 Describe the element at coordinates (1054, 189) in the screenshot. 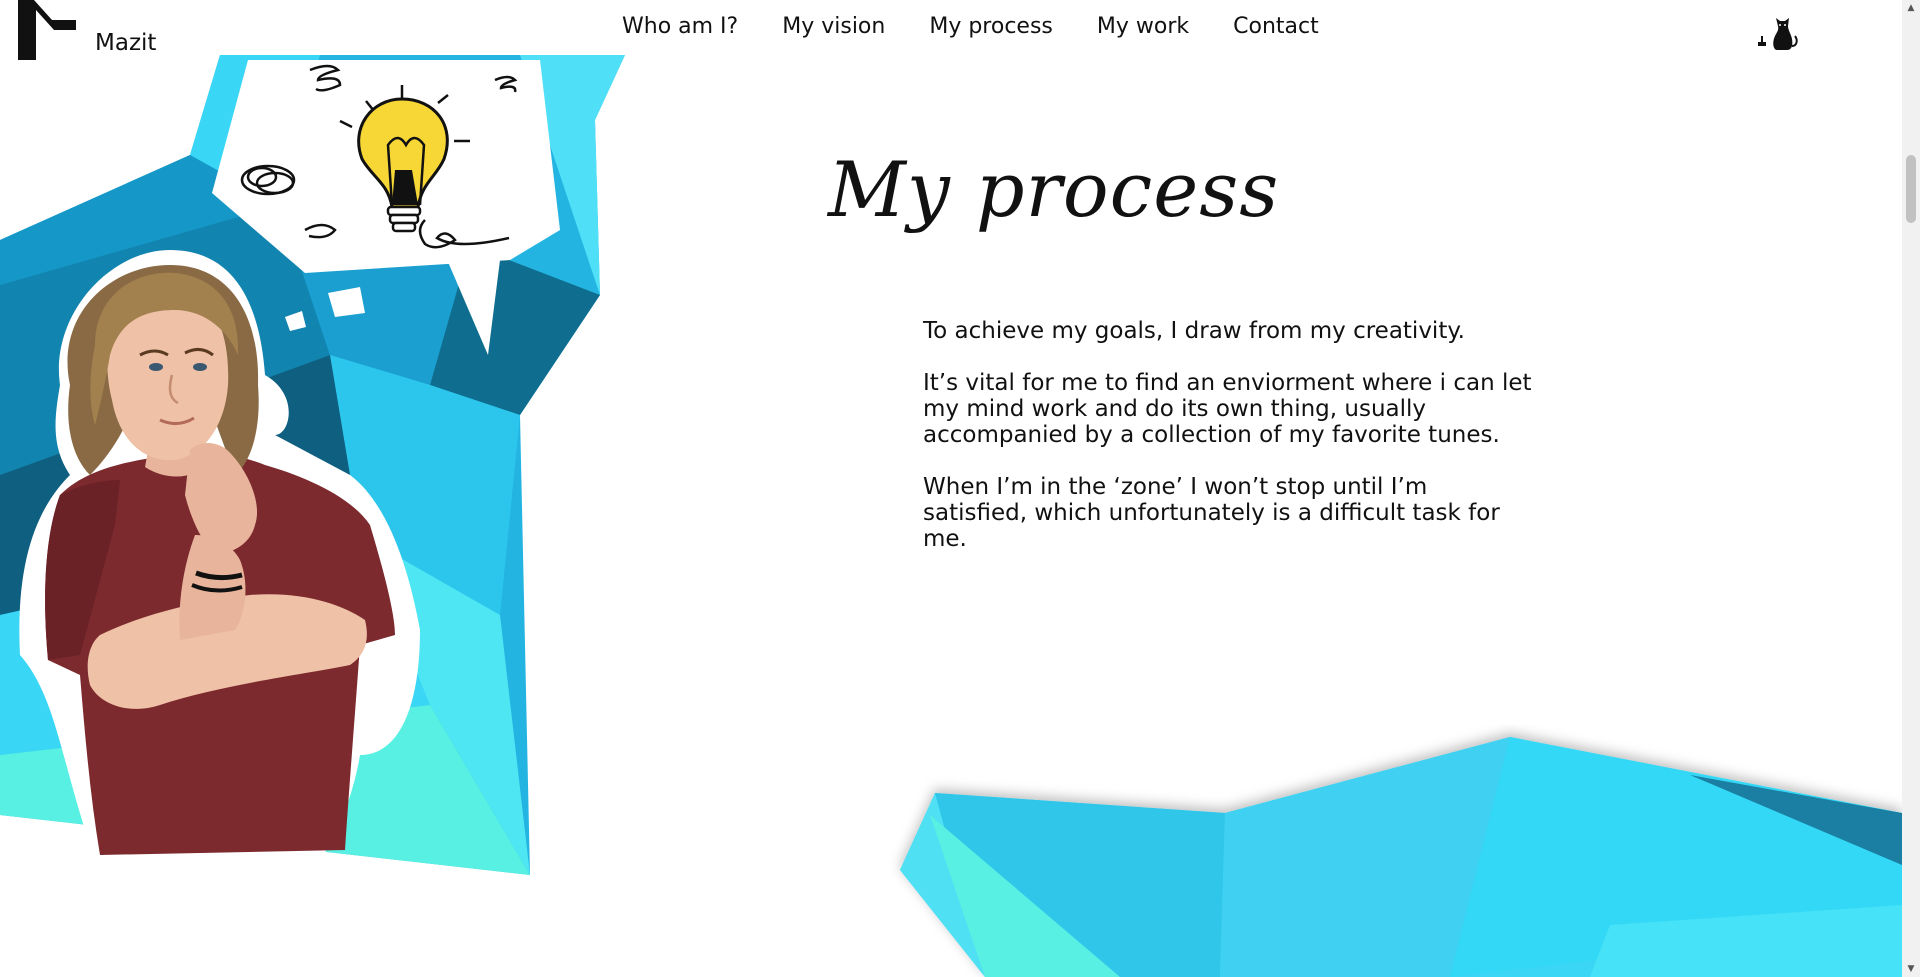

I see `page-title: My process` at that location.